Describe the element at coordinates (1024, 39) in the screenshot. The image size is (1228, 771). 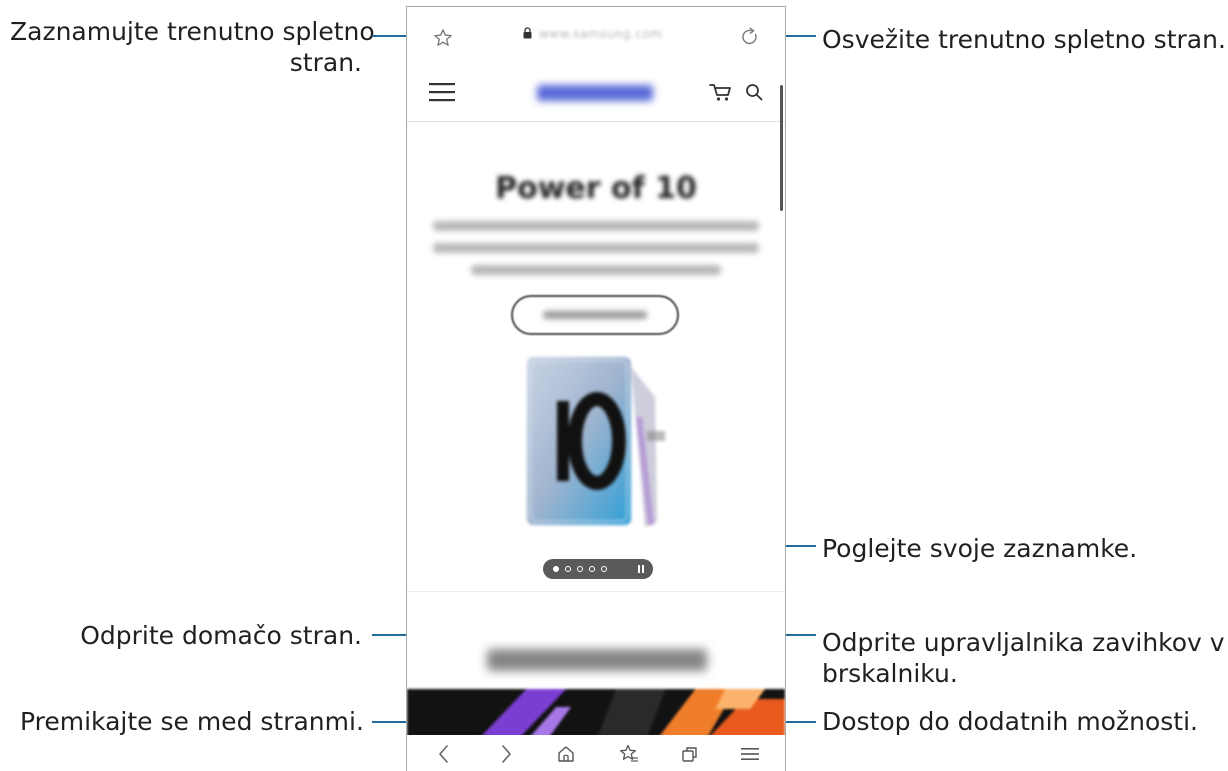
I see `callout-refresh: Osvežite trenutno spletno stran.` at that location.